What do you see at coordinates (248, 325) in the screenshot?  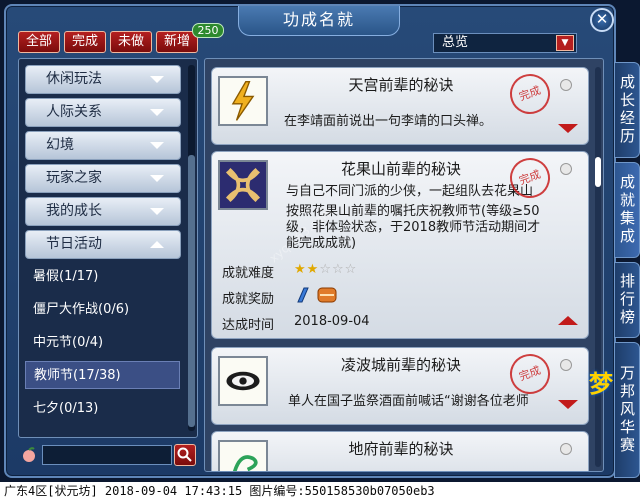 I see `date-label: 达成时间` at bounding box center [248, 325].